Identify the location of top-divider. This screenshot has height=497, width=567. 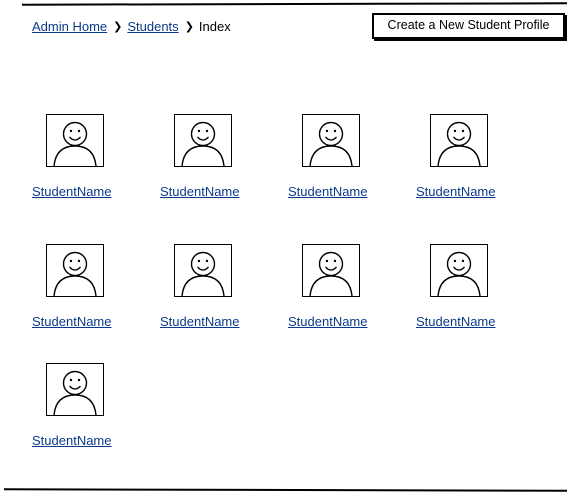
(294, 4).